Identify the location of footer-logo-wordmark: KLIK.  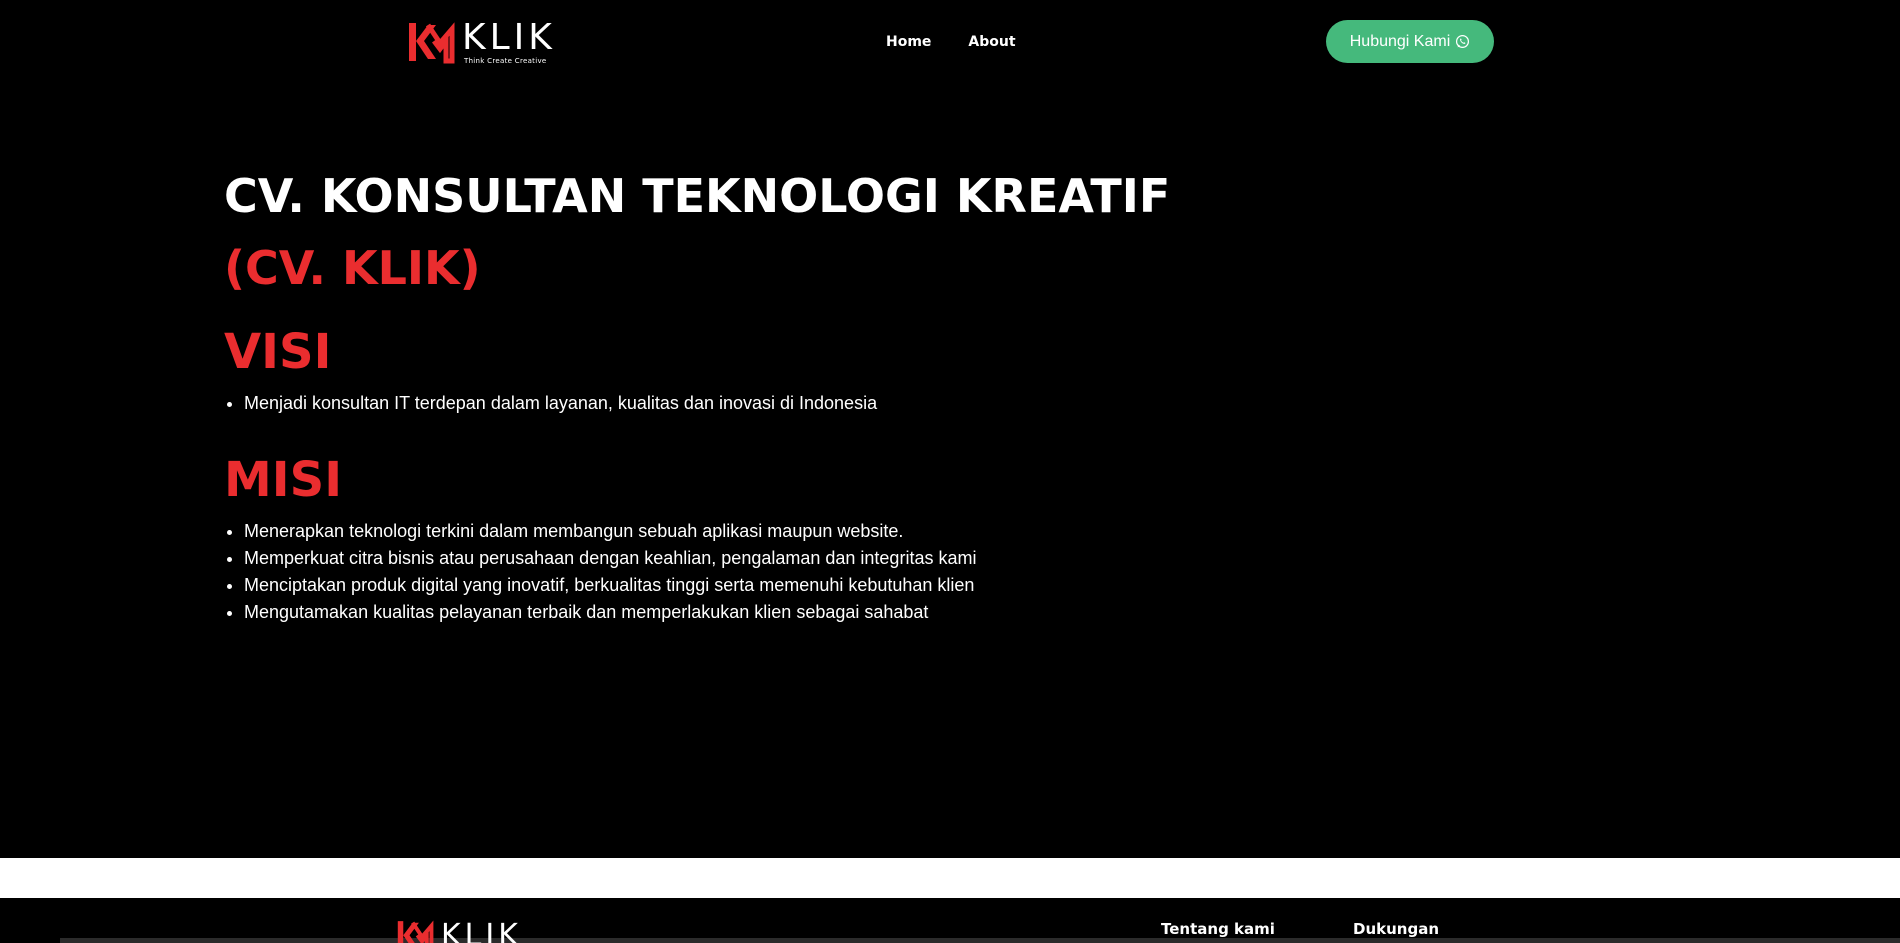
(481, 930).